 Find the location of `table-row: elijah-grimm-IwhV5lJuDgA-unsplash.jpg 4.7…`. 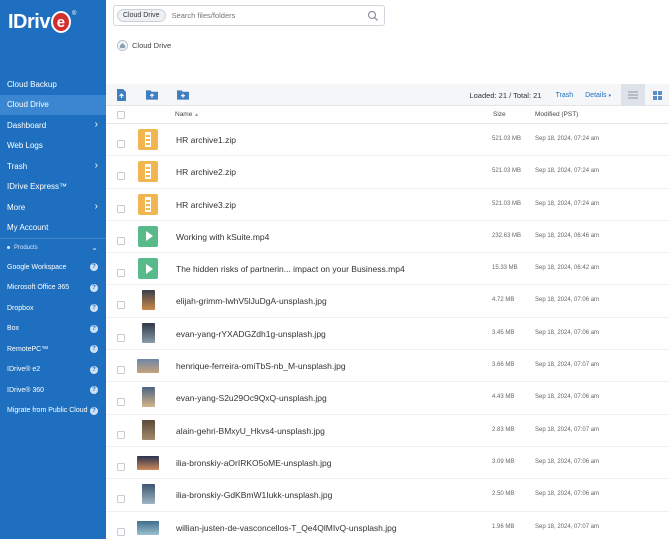

table-row: elijah-grimm-IwhV5lJuDgA-unsplash.jpg 4.7… is located at coordinates (387, 301).